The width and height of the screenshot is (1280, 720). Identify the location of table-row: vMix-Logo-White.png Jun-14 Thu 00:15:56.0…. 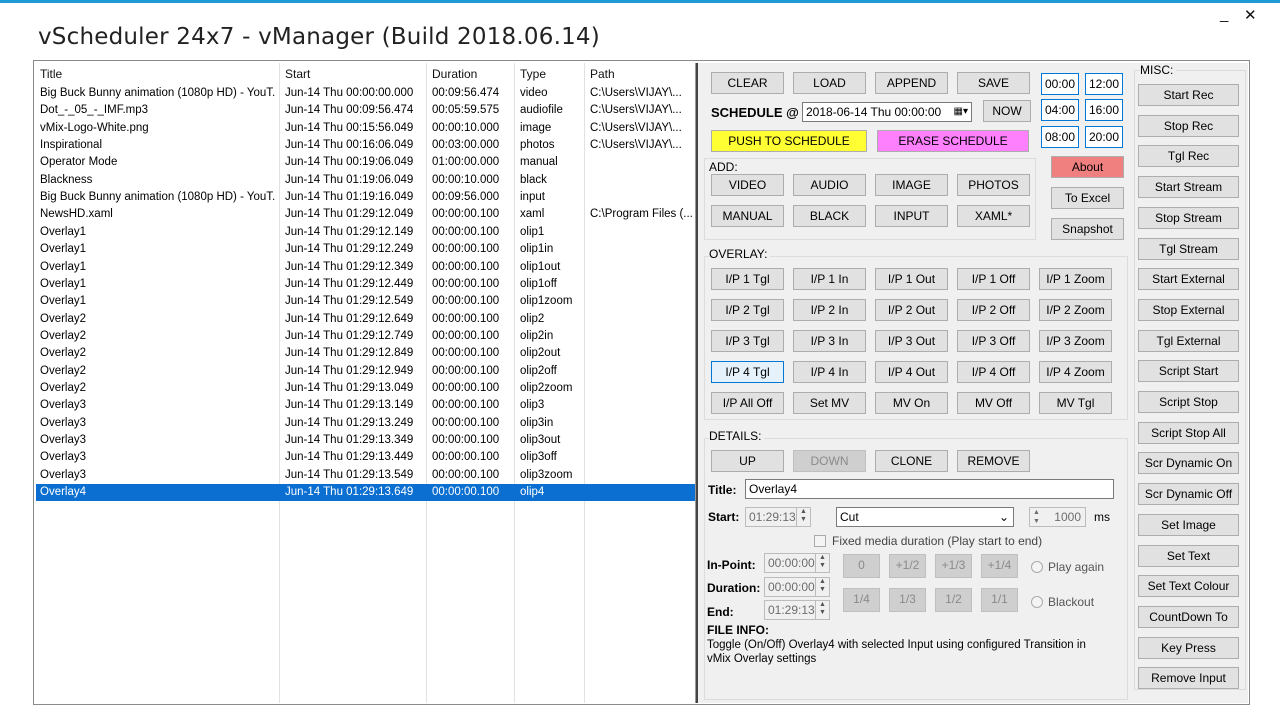
(365, 128).